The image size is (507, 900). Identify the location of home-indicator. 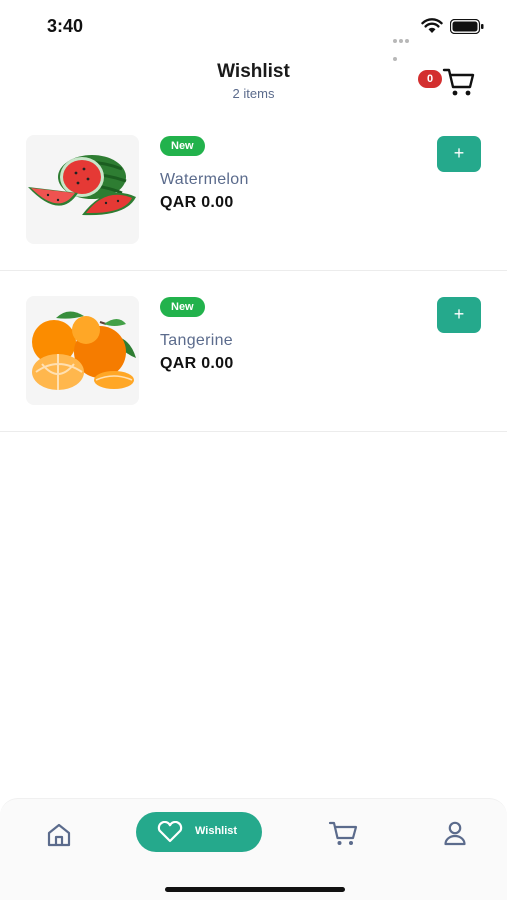
(255, 889).